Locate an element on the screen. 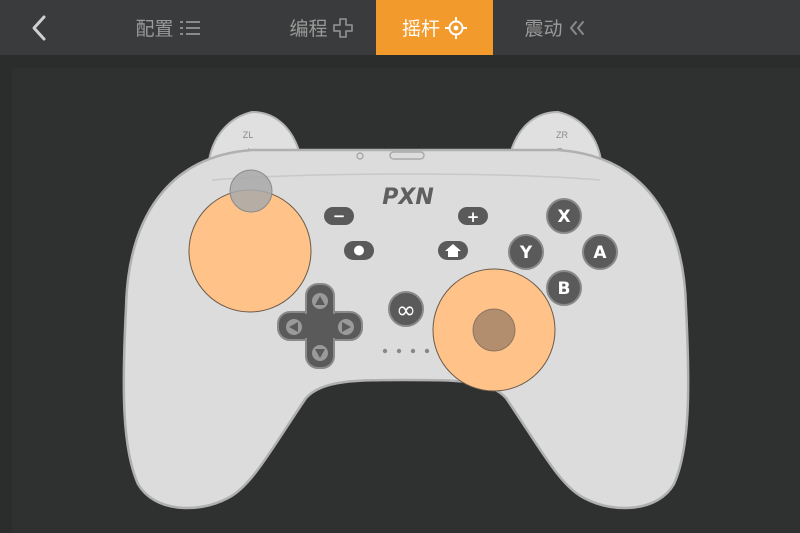 The width and height of the screenshot is (800, 533). b-button: B is located at coordinates (564, 288).